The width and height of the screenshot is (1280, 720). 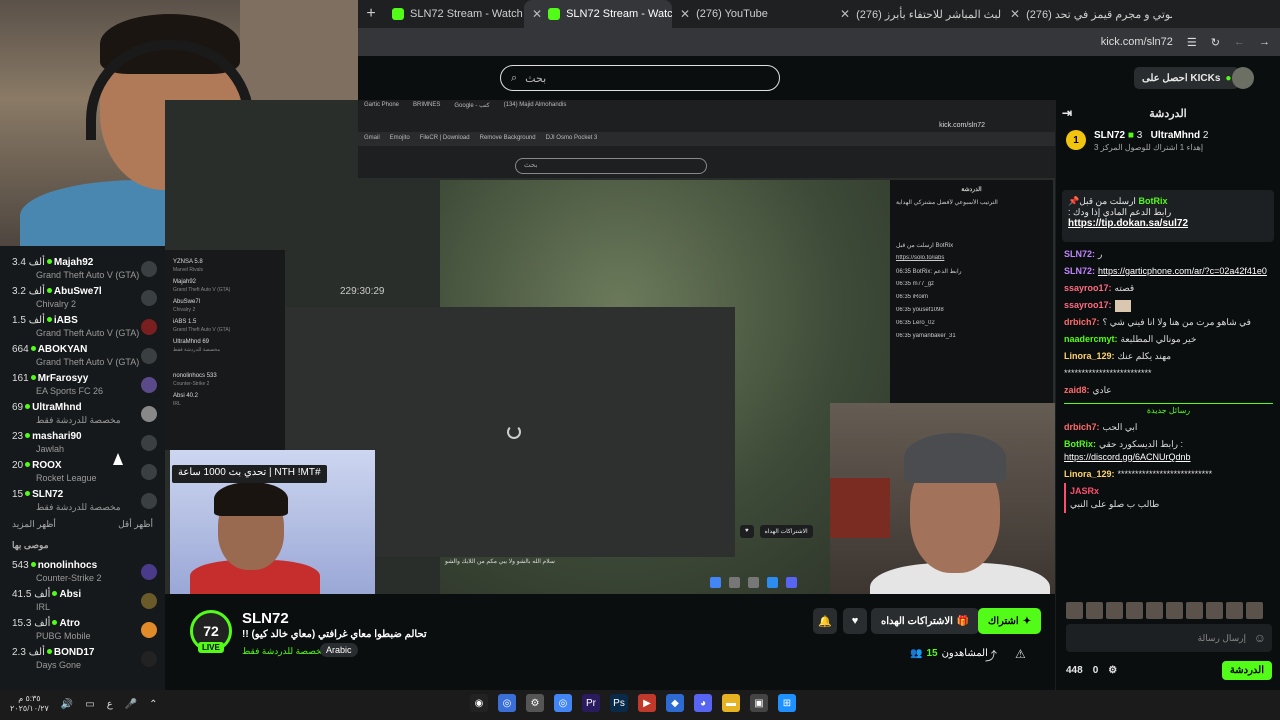 What do you see at coordinates (825, 621) in the screenshot?
I see `notification-bell-button: 🔔` at bounding box center [825, 621].